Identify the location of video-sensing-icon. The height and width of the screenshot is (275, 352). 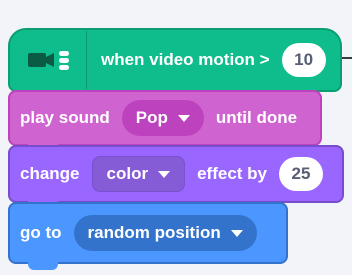
(51, 60).